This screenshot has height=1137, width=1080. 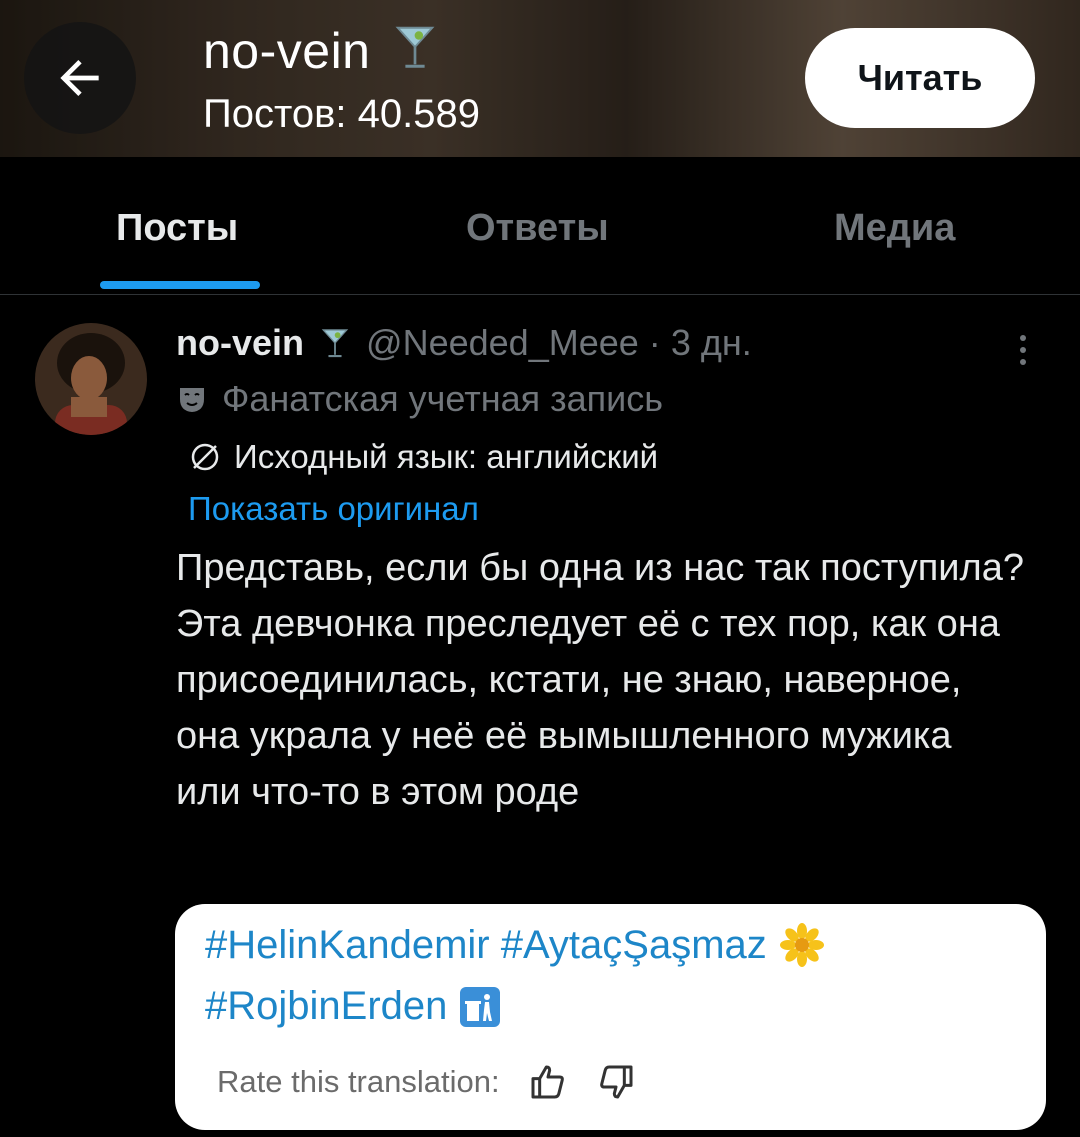 I want to click on translate-icon, so click(x=205, y=457).